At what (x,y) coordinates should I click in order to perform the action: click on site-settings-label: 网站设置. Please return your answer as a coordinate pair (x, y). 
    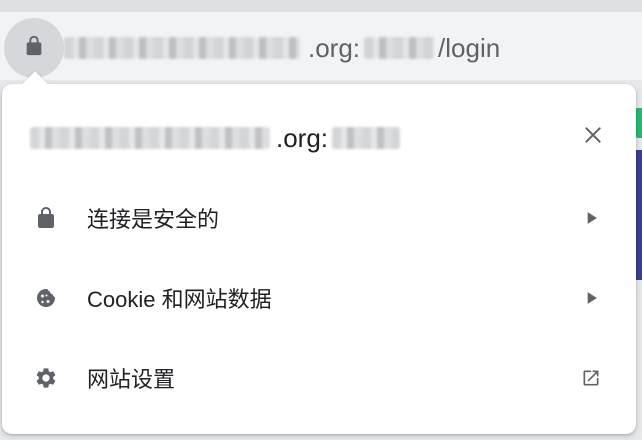
    Looking at the image, I should click on (131, 379).